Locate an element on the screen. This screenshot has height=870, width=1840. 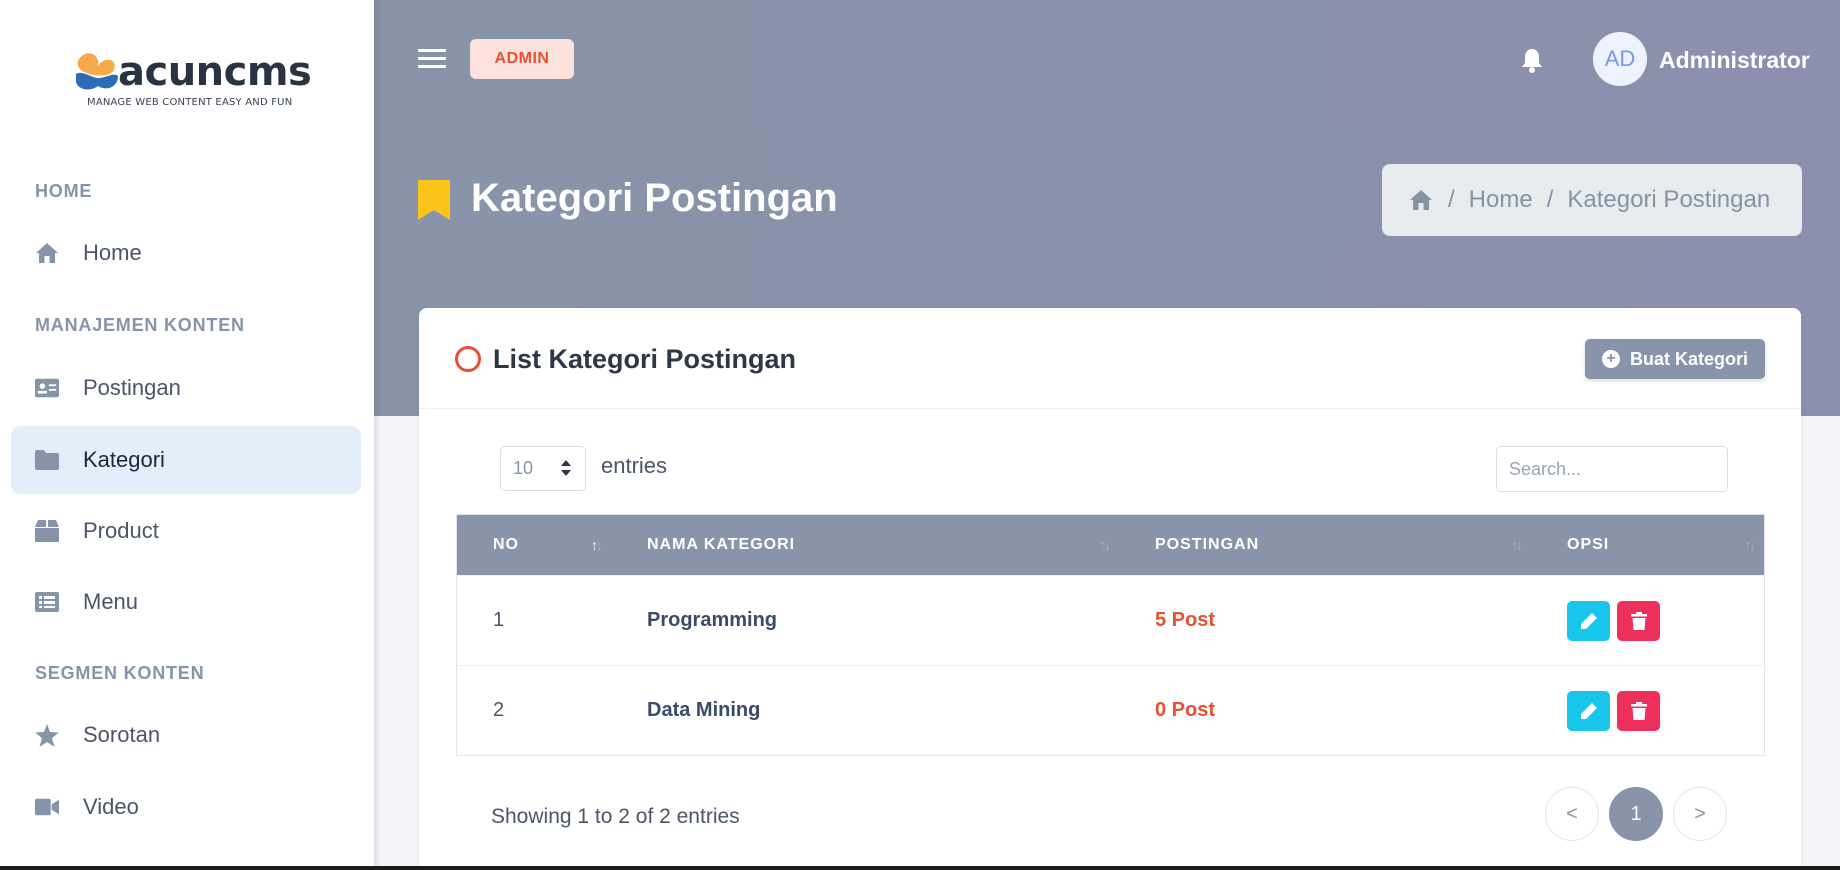
sidebar-item-label: Menu is located at coordinates (111, 601).